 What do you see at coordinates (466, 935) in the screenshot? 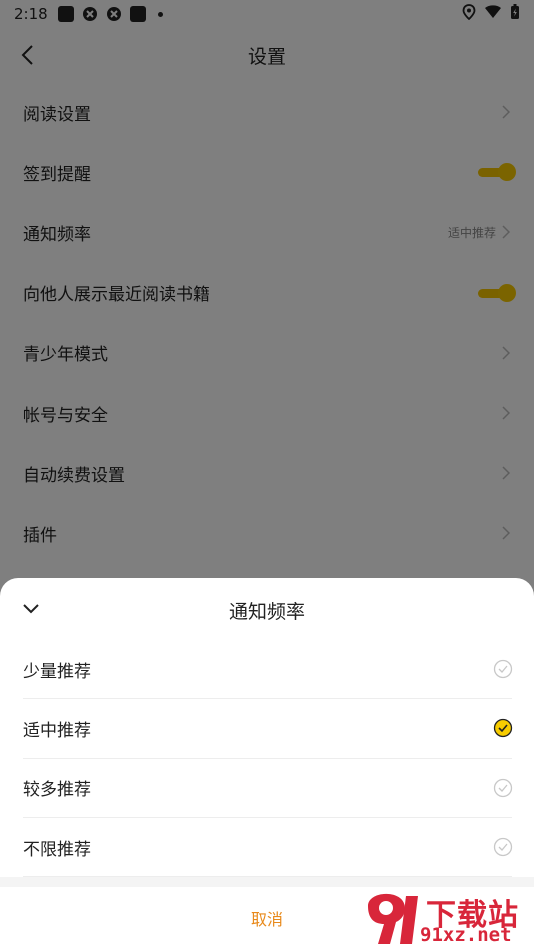
I see `watermark-url: 91xz.net` at bounding box center [466, 935].